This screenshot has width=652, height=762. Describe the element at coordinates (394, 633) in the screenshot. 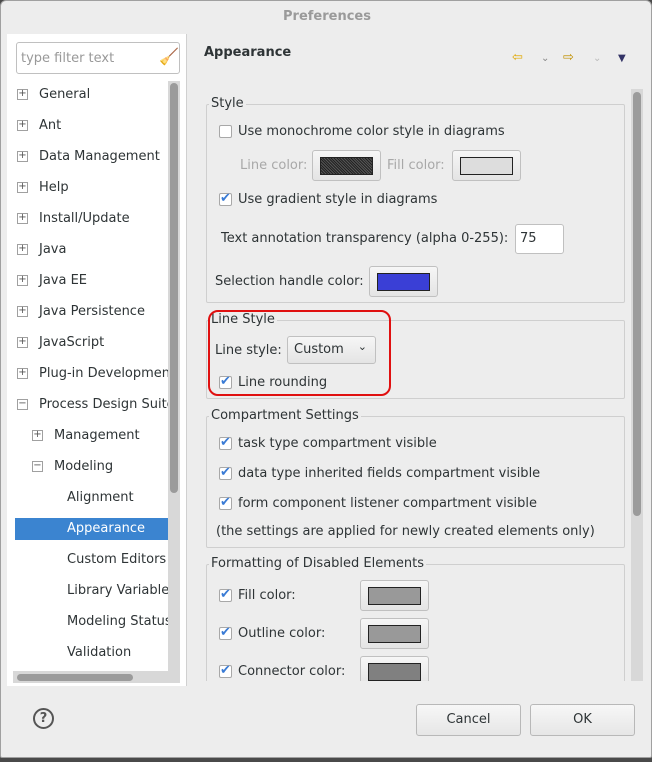

I see `disabled-outline-color-button` at that location.